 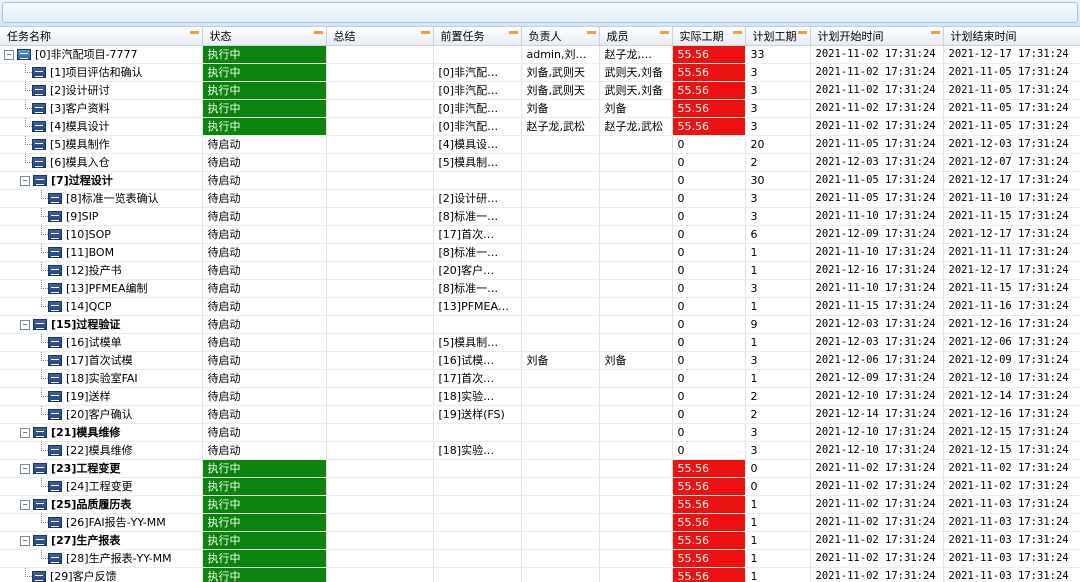 What do you see at coordinates (1011, 36) in the screenshot?
I see `column-header-planned-end: 计划结束时间` at bounding box center [1011, 36].